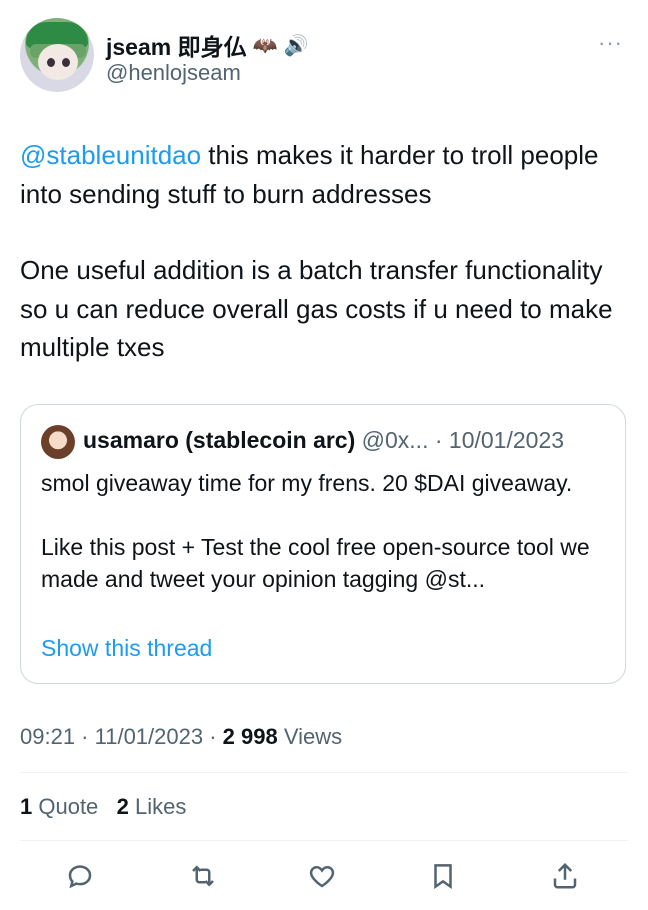  I want to click on reply-icon, so click(80, 877).